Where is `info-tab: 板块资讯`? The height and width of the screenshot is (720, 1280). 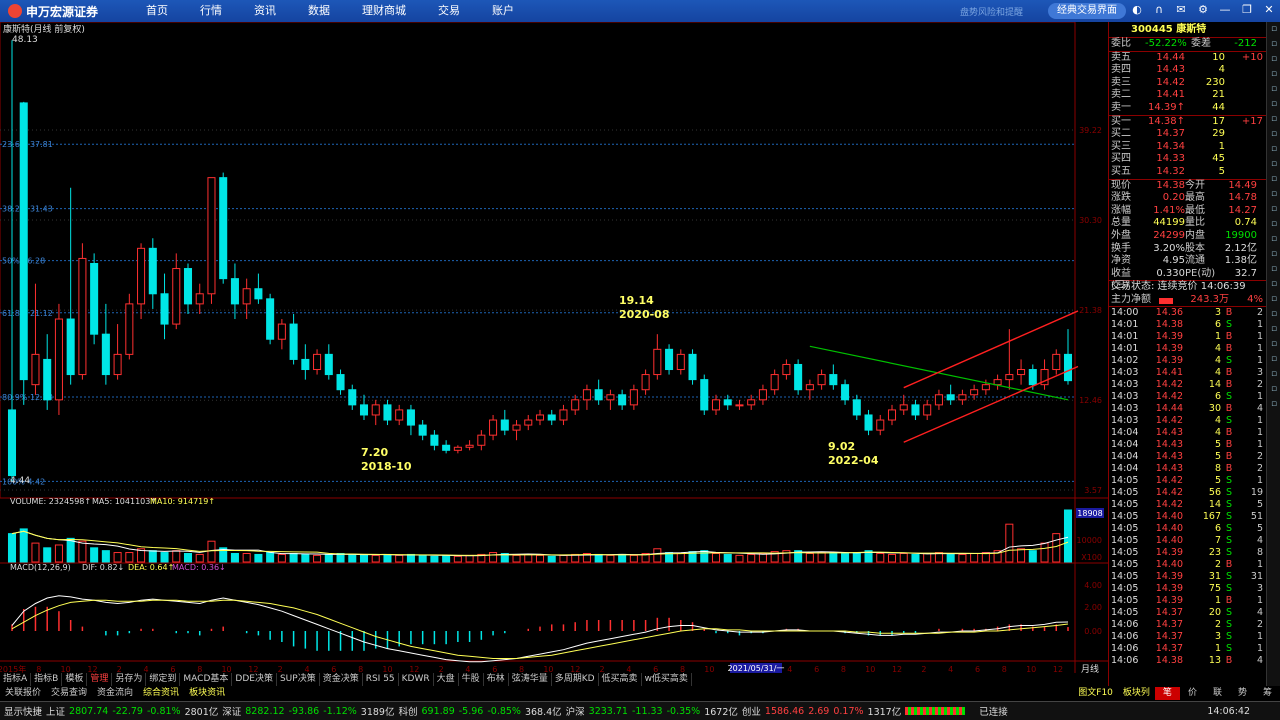
info-tab: 板块资讯 is located at coordinates (207, 693).